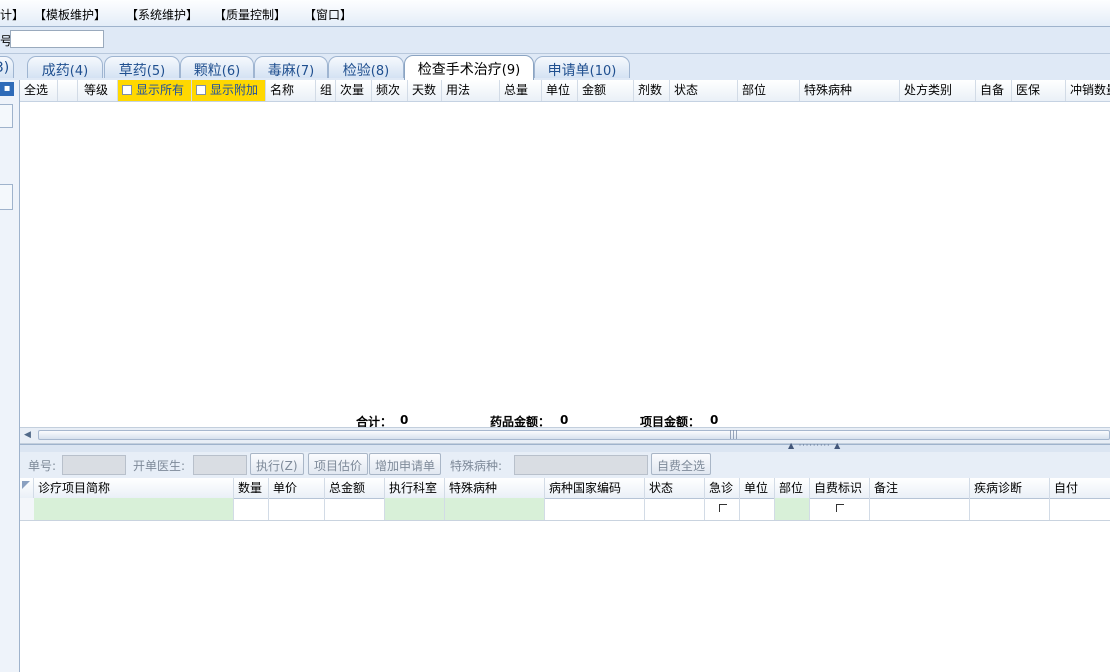 The width and height of the screenshot is (1110, 672). Describe the element at coordinates (250, 14) in the screenshot. I see `menu-item-quality-control: 【质量控制】` at that location.